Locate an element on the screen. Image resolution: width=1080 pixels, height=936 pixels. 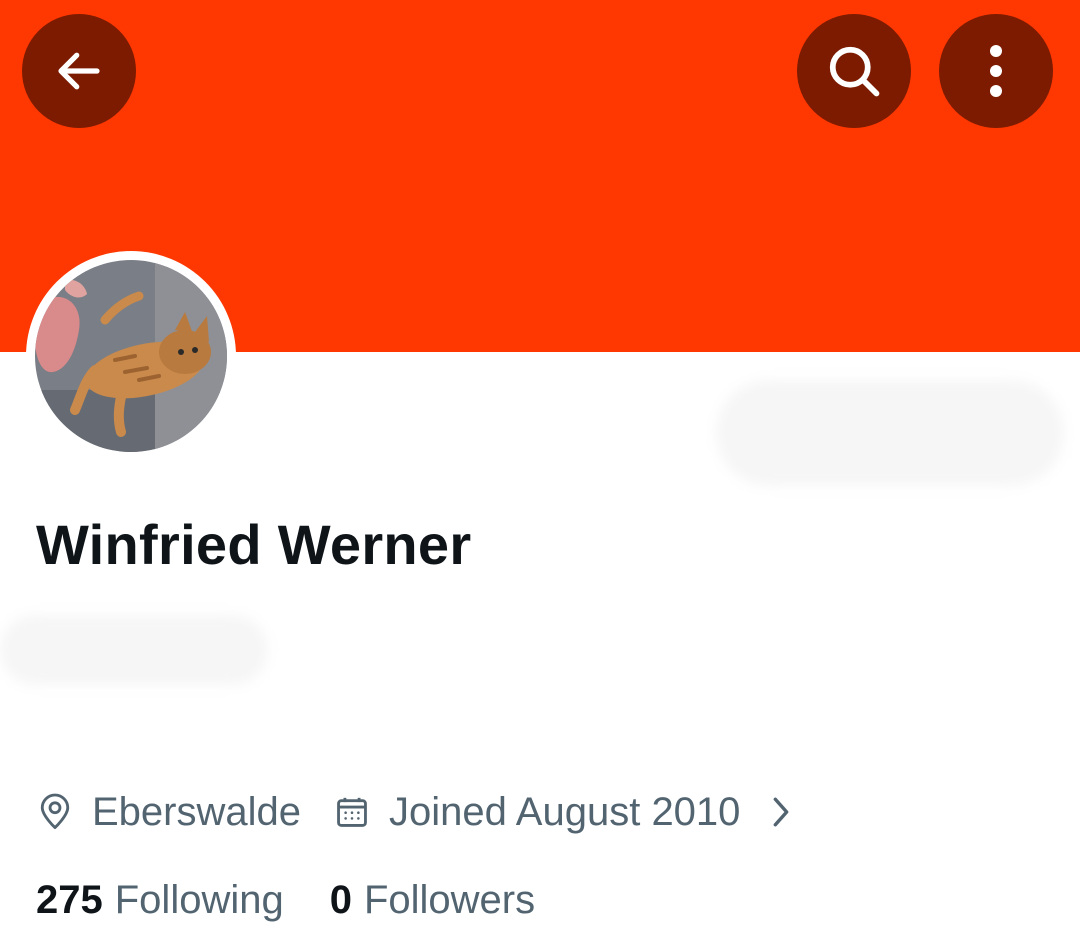
more-options-button is located at coordinates (996, 71).